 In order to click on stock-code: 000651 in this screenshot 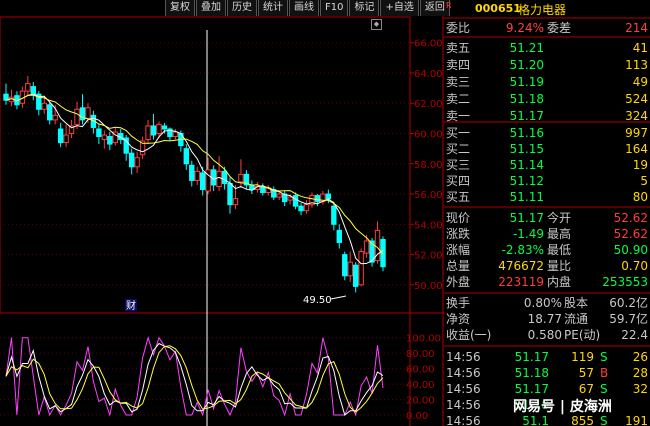, I will do `click(498, 8)`.